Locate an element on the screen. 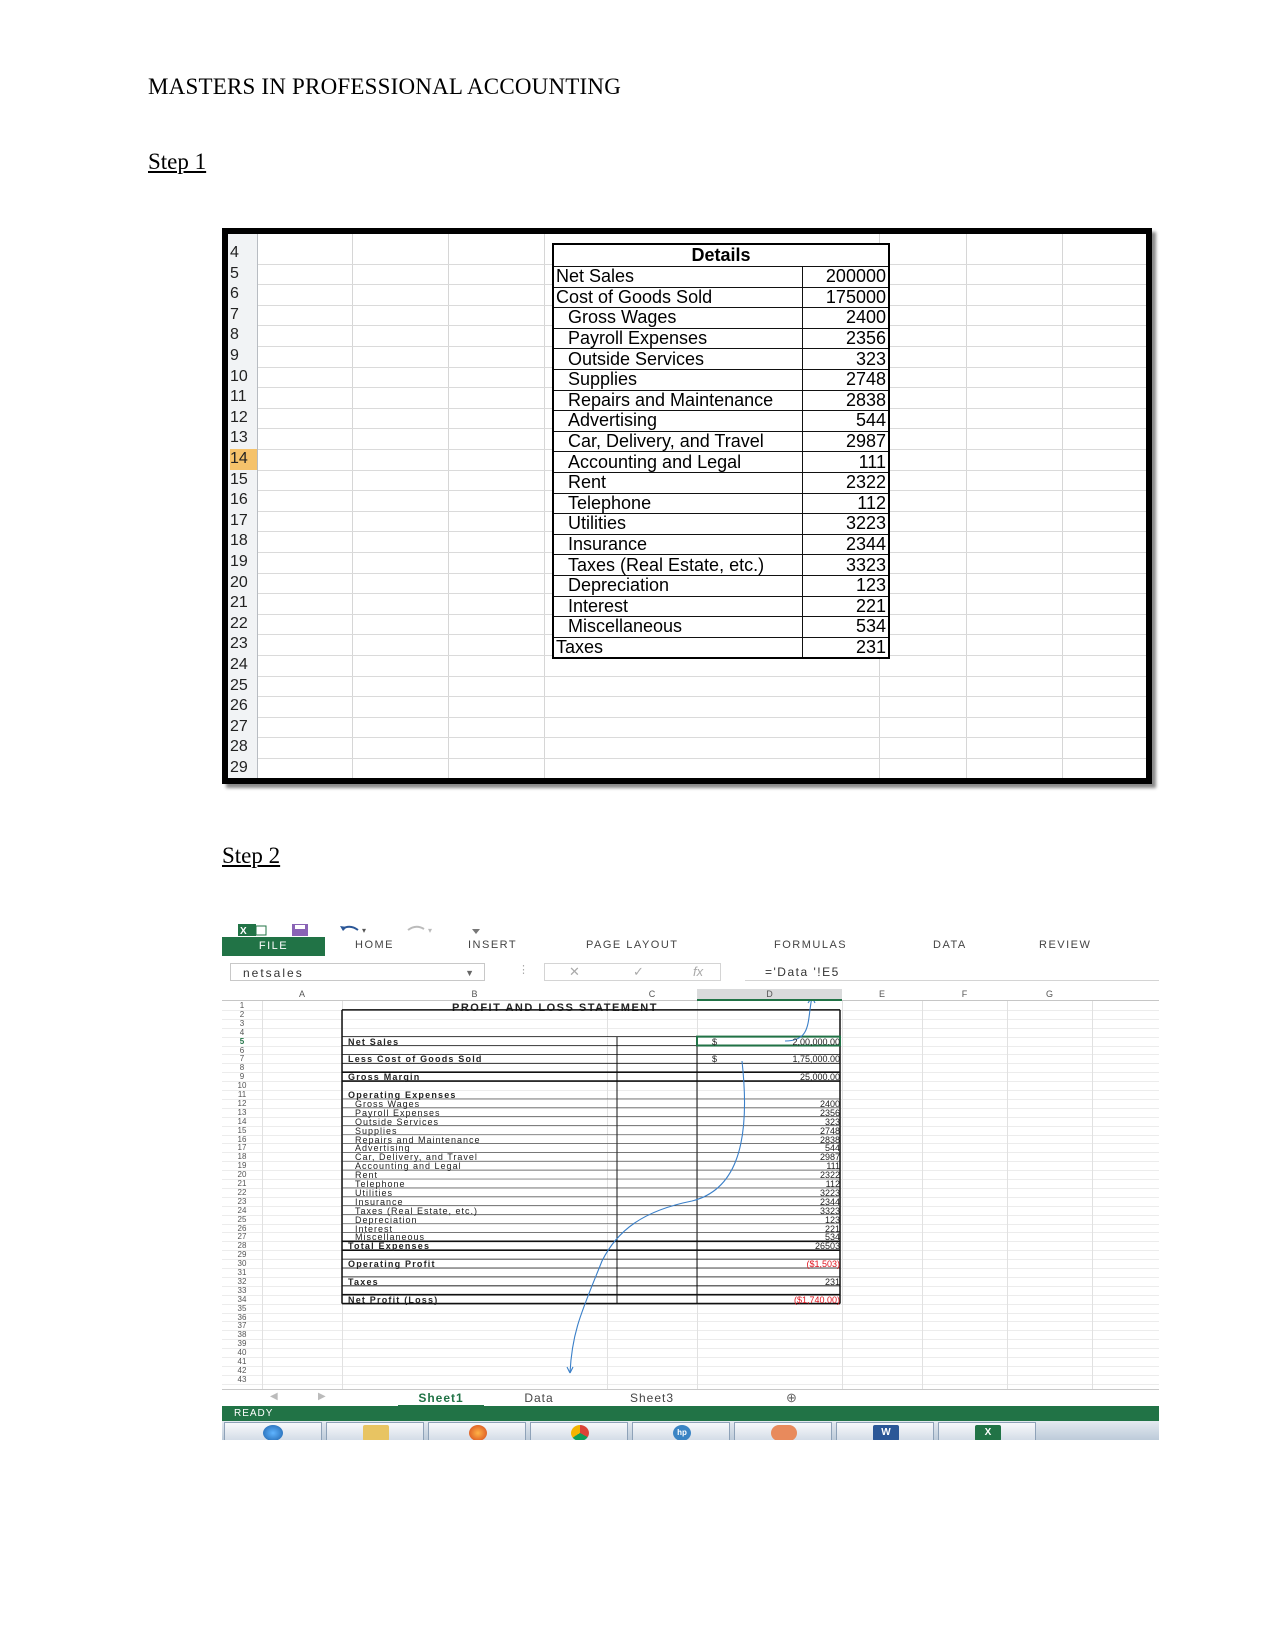 The width and height of the screenshot is (1275, 1650). row-number: 6 is located at coordinates (243, 294).